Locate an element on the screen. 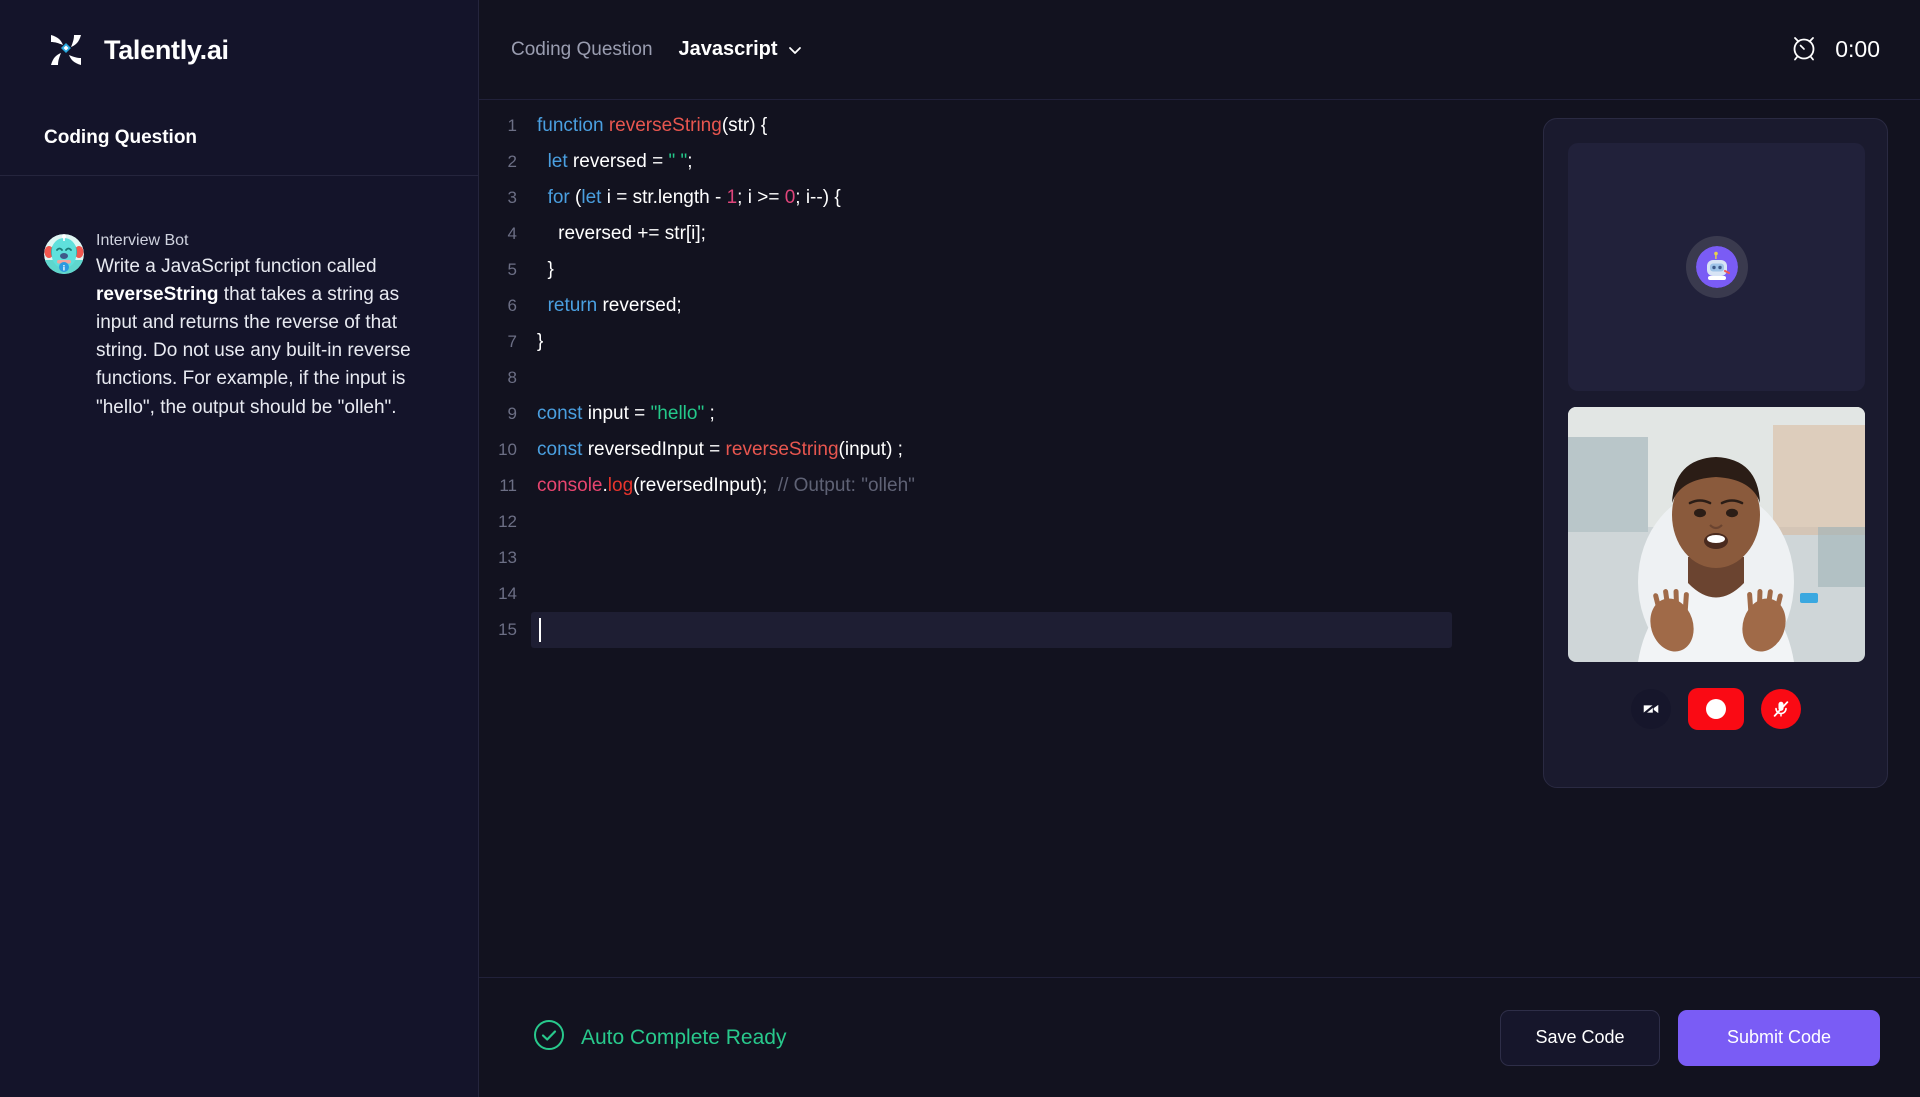 This screenshot has width=1920, height=1097. line-number: 15 is located at coordinates (507, 629).